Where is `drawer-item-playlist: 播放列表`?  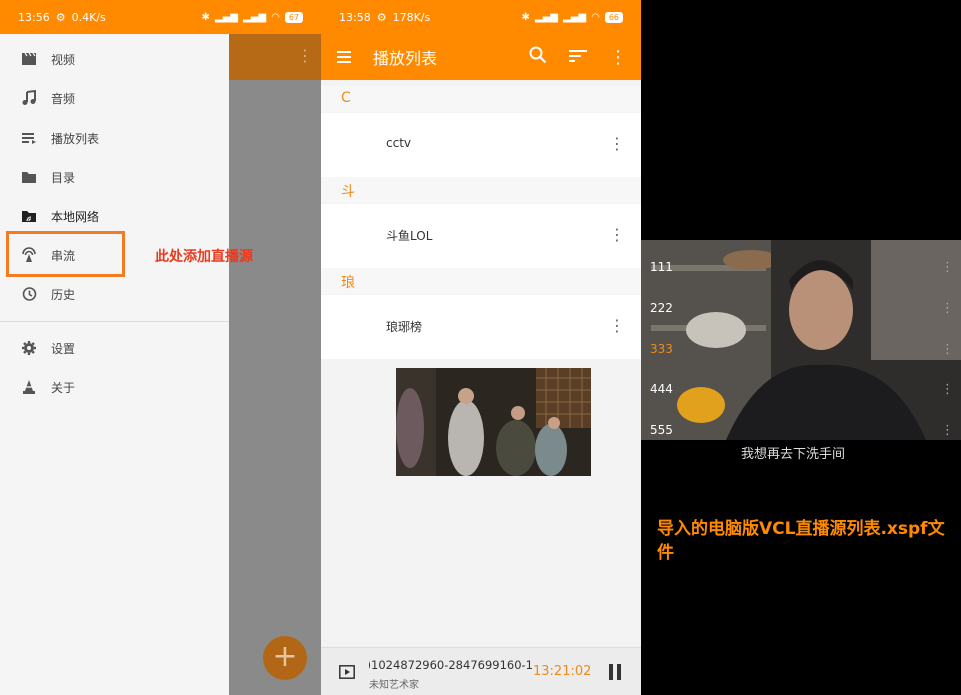 drawer-item-playlist: 播放列表 is located at coordinates (114, 138).